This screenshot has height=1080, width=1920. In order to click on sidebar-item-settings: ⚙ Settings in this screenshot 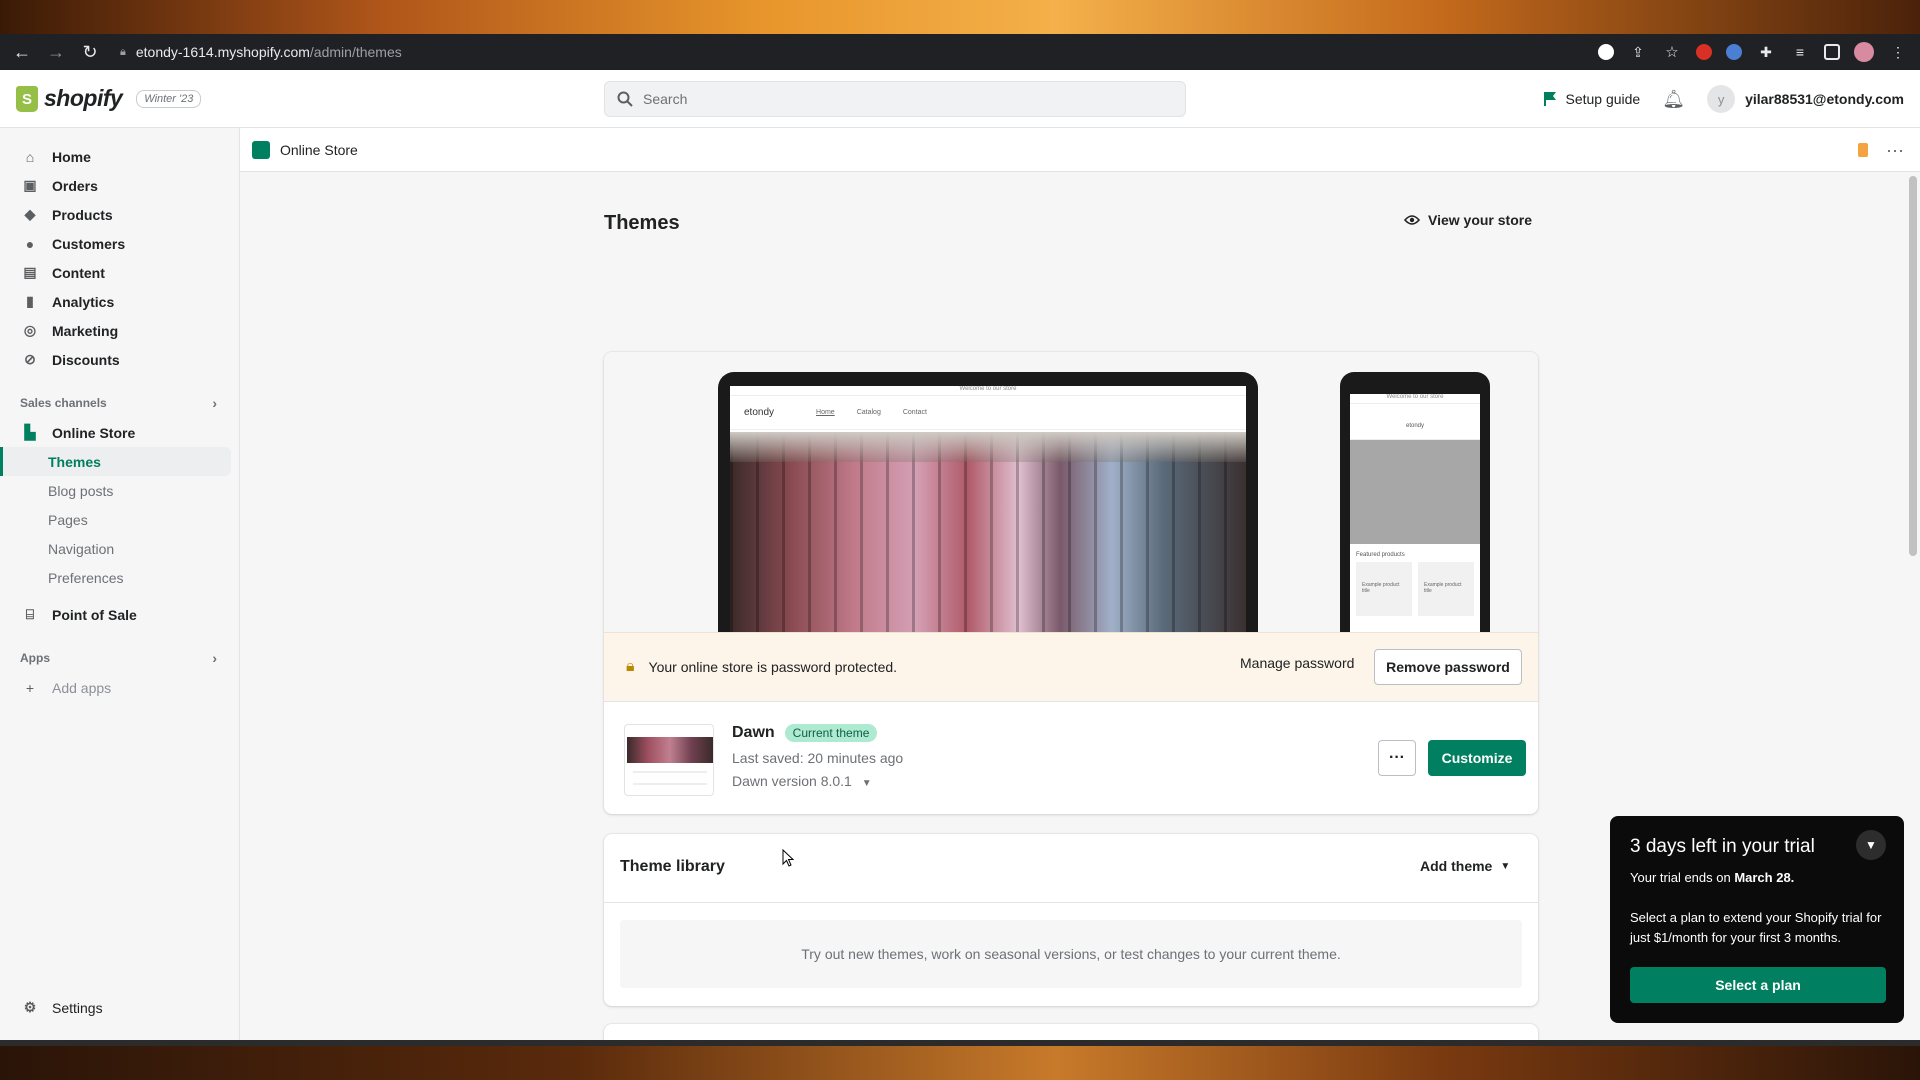, I will do `click(120, 1007)`.